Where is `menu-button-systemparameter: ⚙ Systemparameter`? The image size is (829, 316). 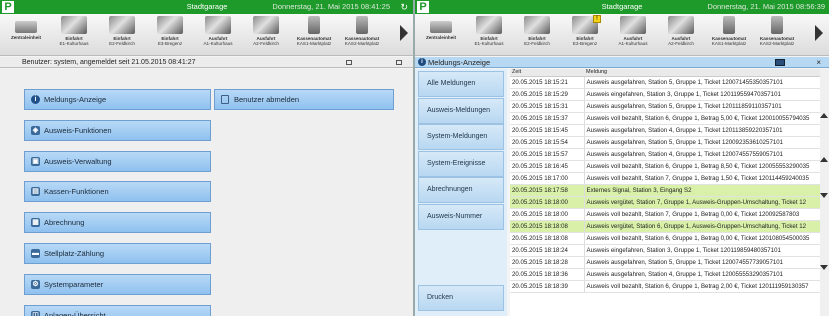 menu-button-systemparameter: ⚙ Systemparameter is located at coordinates (117, 284).